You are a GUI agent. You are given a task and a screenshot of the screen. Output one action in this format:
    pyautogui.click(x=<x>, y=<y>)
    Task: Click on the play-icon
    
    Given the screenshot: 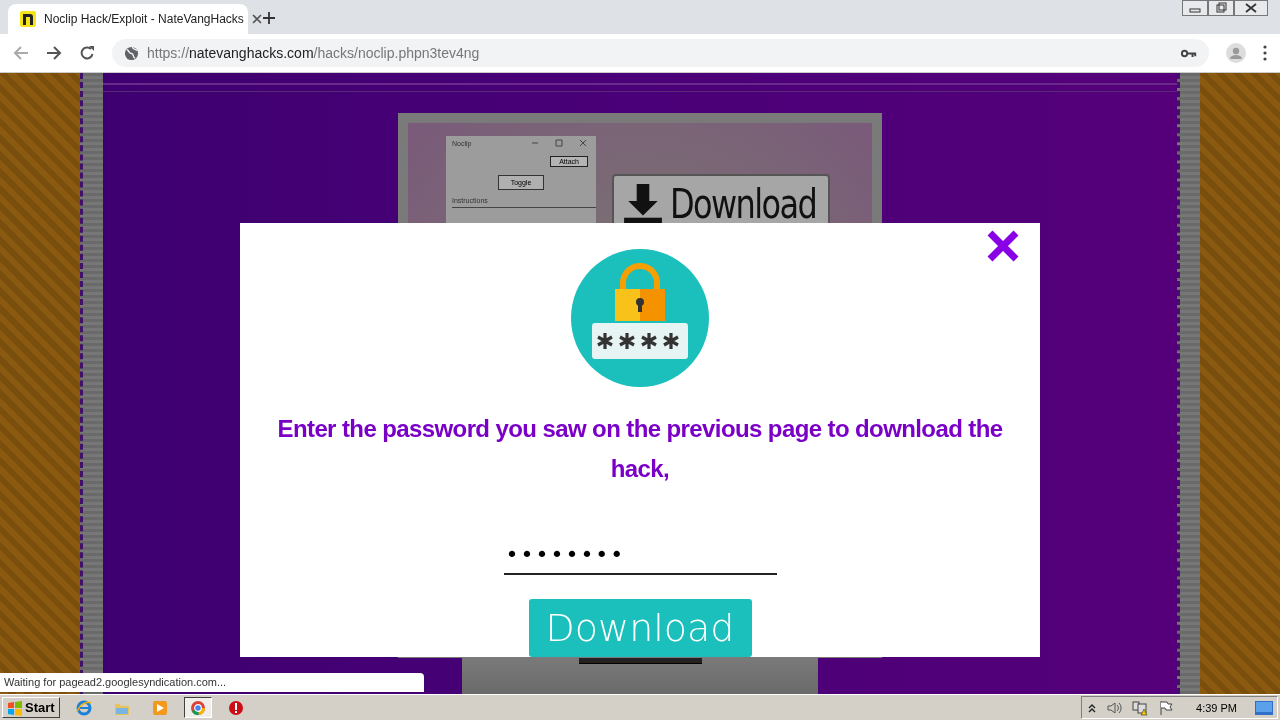 What is the action you would take?
    pyautogui.click(x=159, y=707)
    